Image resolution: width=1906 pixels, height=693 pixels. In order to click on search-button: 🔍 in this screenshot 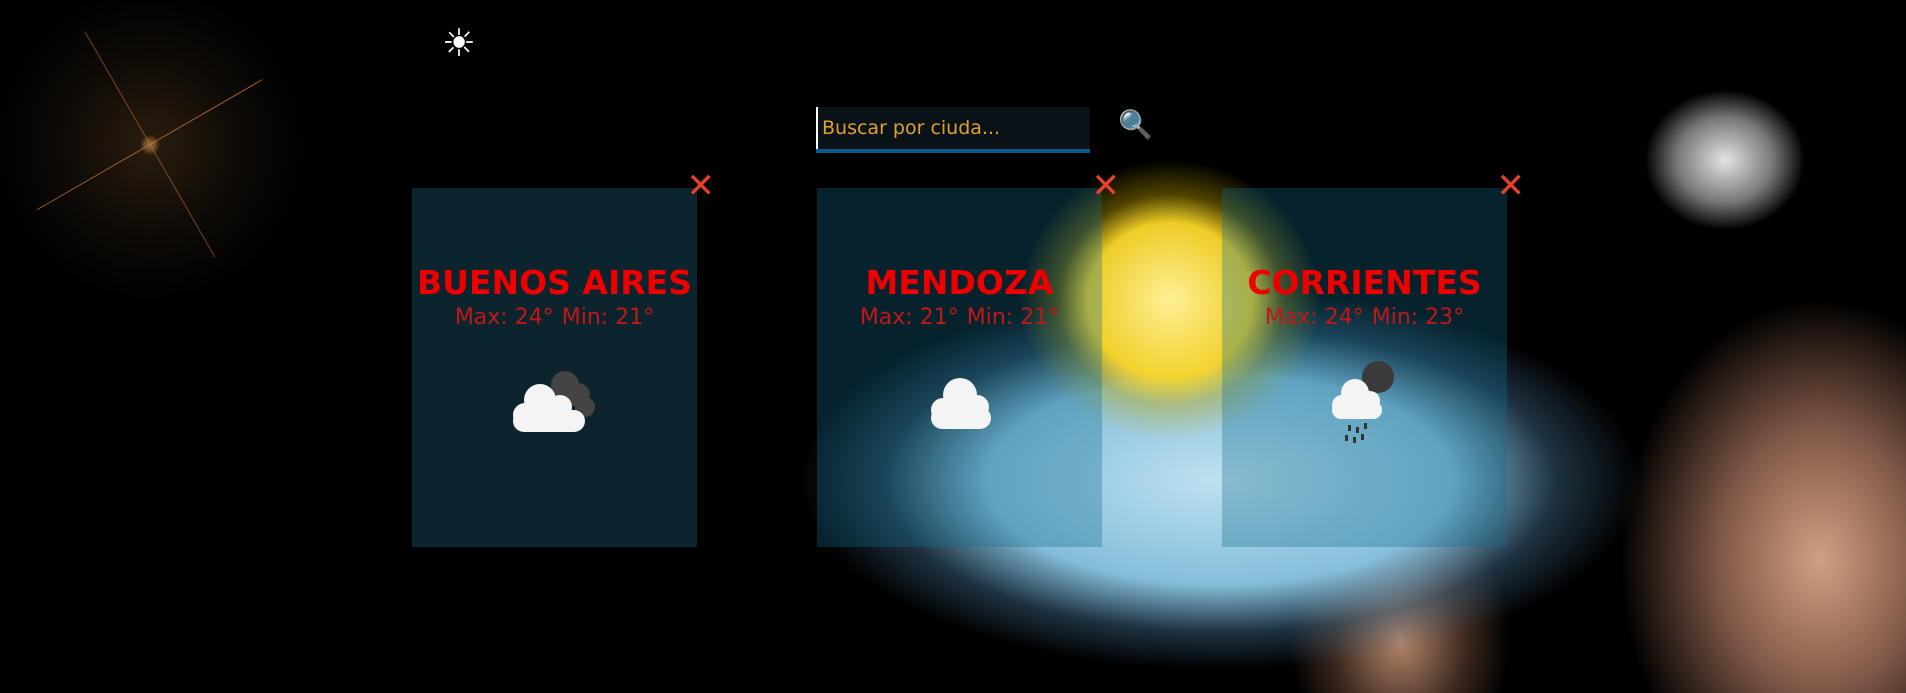, I will do `click(1135, 124)`.